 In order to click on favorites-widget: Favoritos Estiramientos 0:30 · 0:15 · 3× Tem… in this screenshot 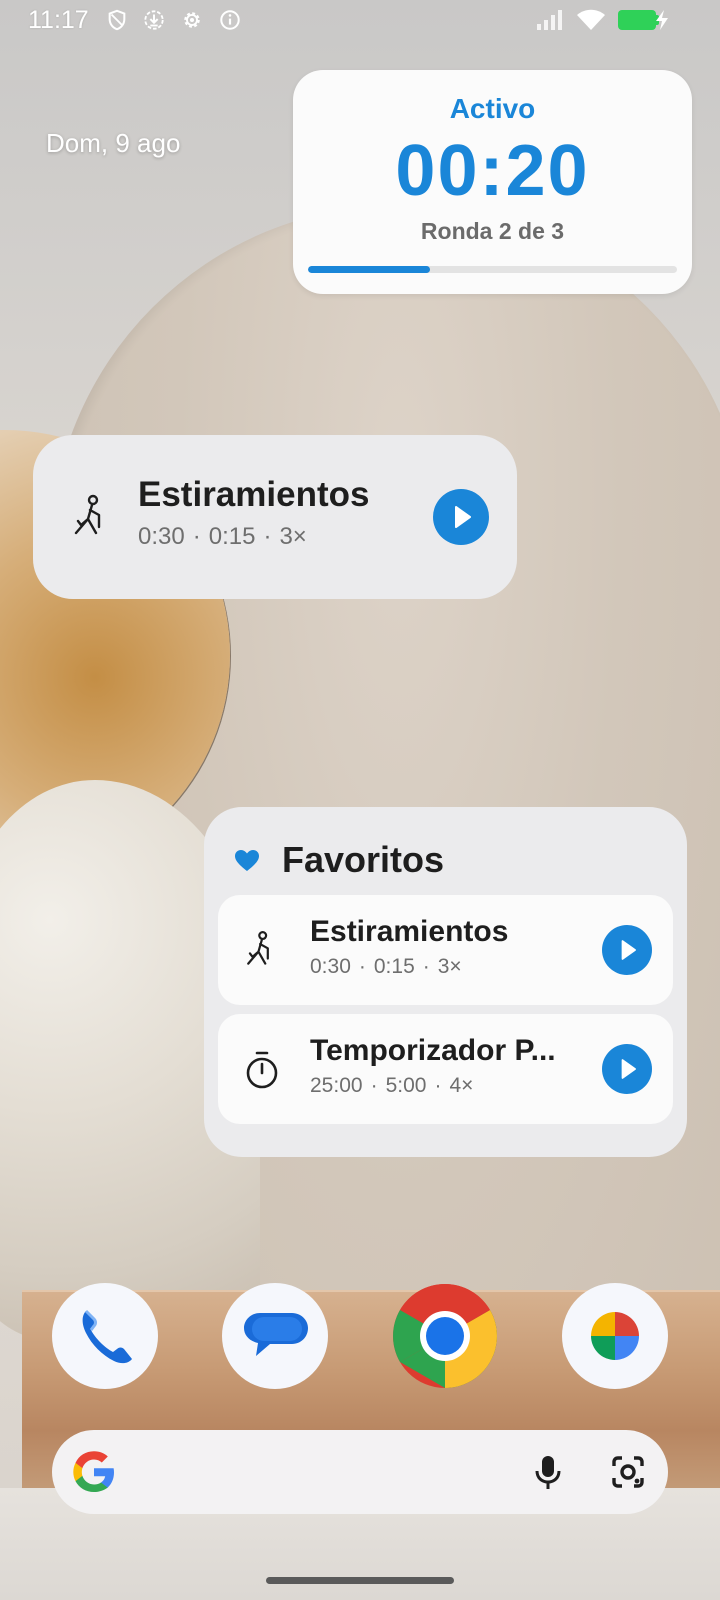, I will do `click(445, 982)`.